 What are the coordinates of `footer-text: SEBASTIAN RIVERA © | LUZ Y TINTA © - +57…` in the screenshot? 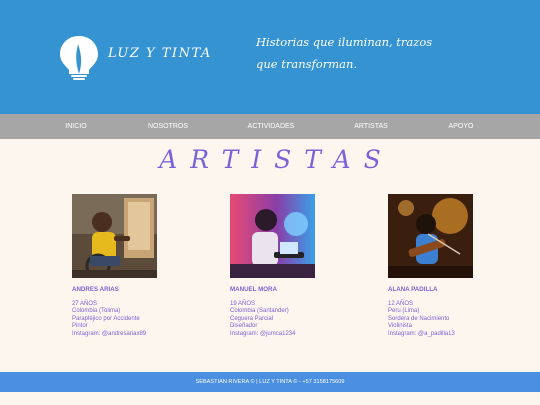 It's located at (270, 382).